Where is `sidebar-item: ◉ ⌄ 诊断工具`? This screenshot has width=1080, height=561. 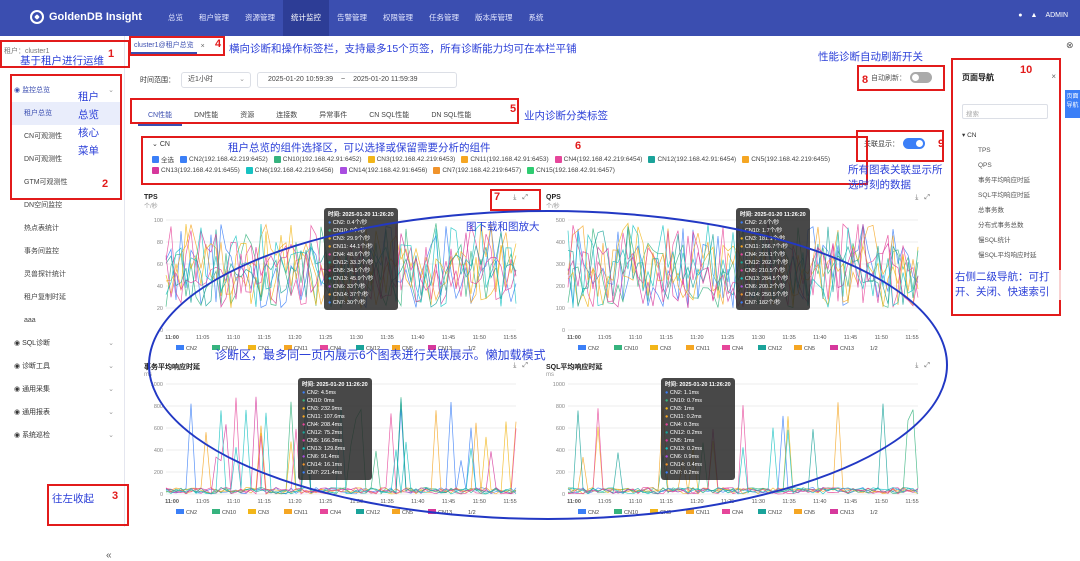
sidebar-item: ◉ ⌄ 诊断工具 is located at coordinates (65, 366).